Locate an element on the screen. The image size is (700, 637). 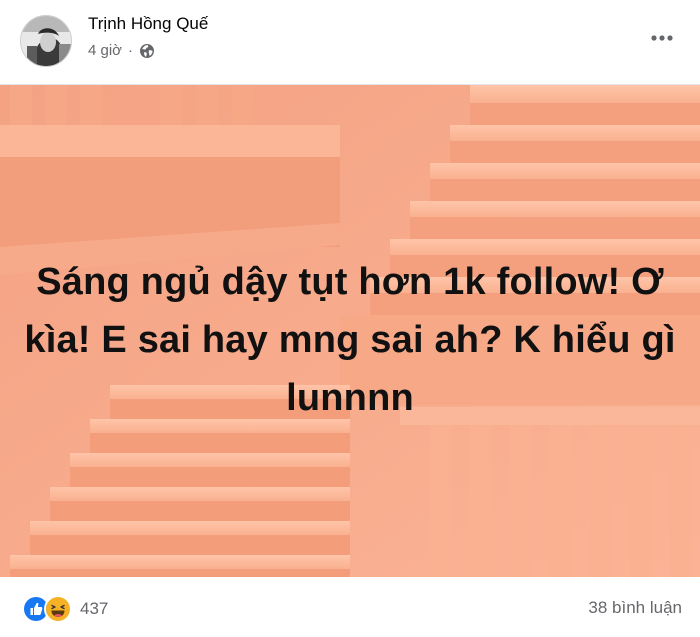
post-meta: 4 giờ · is located at coordinates (121, 50).